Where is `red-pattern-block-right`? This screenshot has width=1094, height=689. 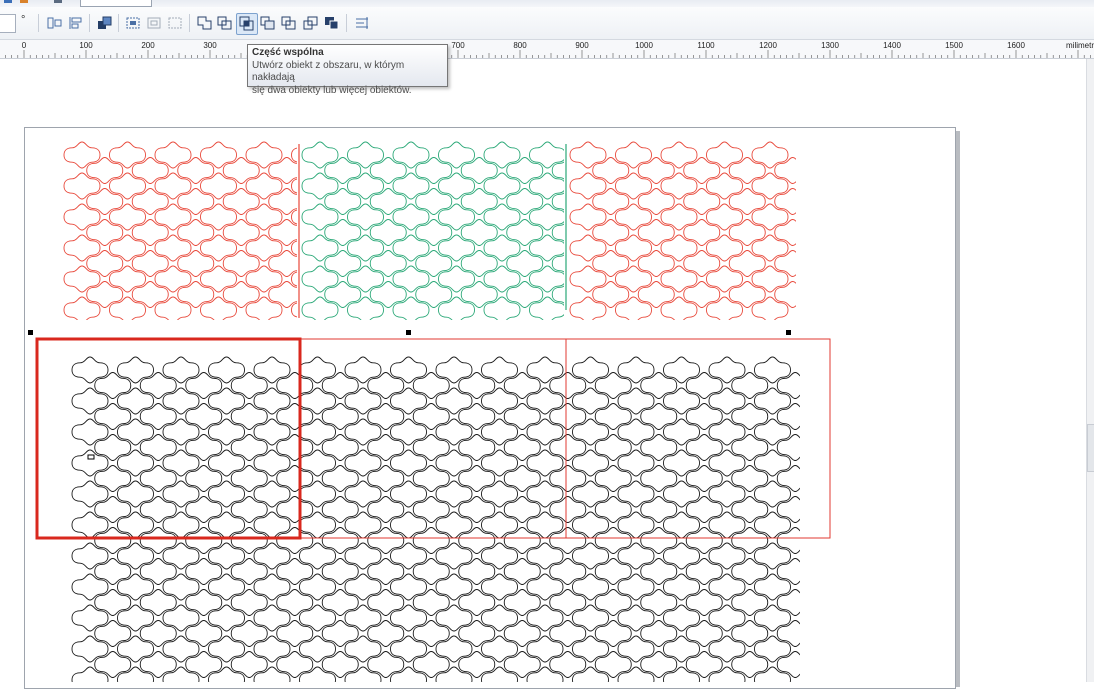 red-pattern-block-right is located at coordinates (690, 232).